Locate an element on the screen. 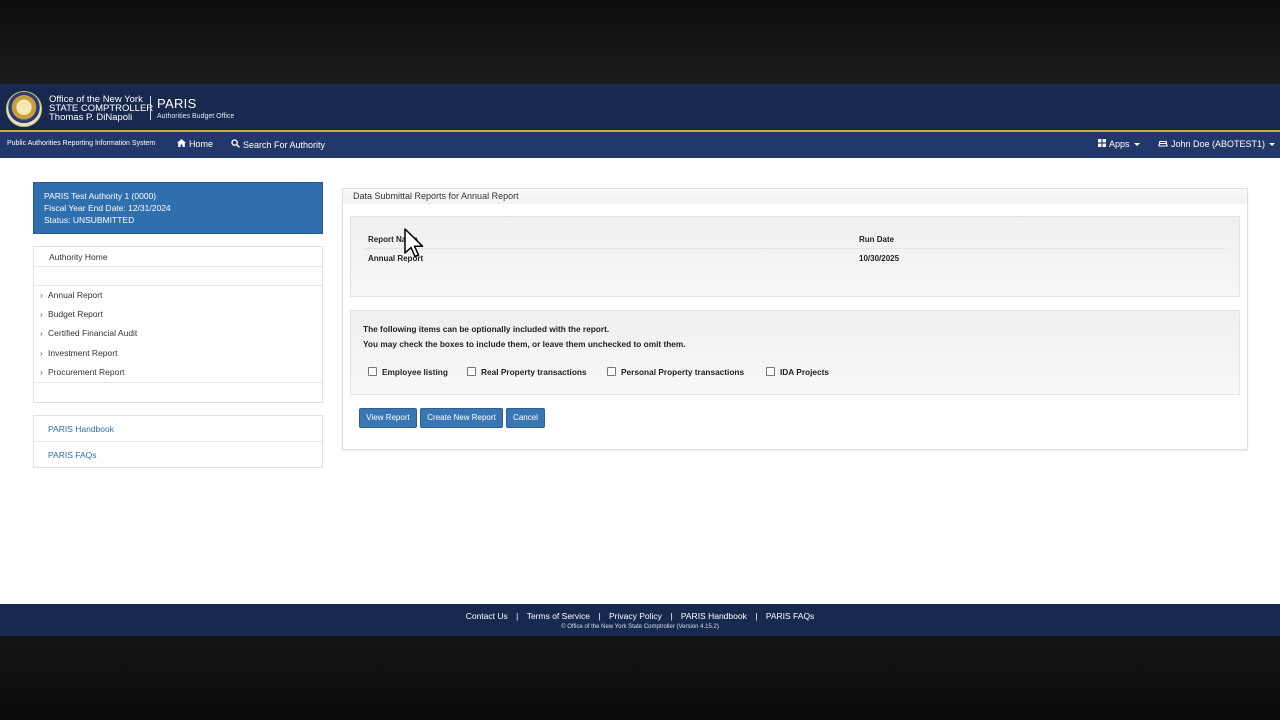 This screenshot has width=1280, height=720. ida-projects-checkbox is located at coordinates (770, 371).